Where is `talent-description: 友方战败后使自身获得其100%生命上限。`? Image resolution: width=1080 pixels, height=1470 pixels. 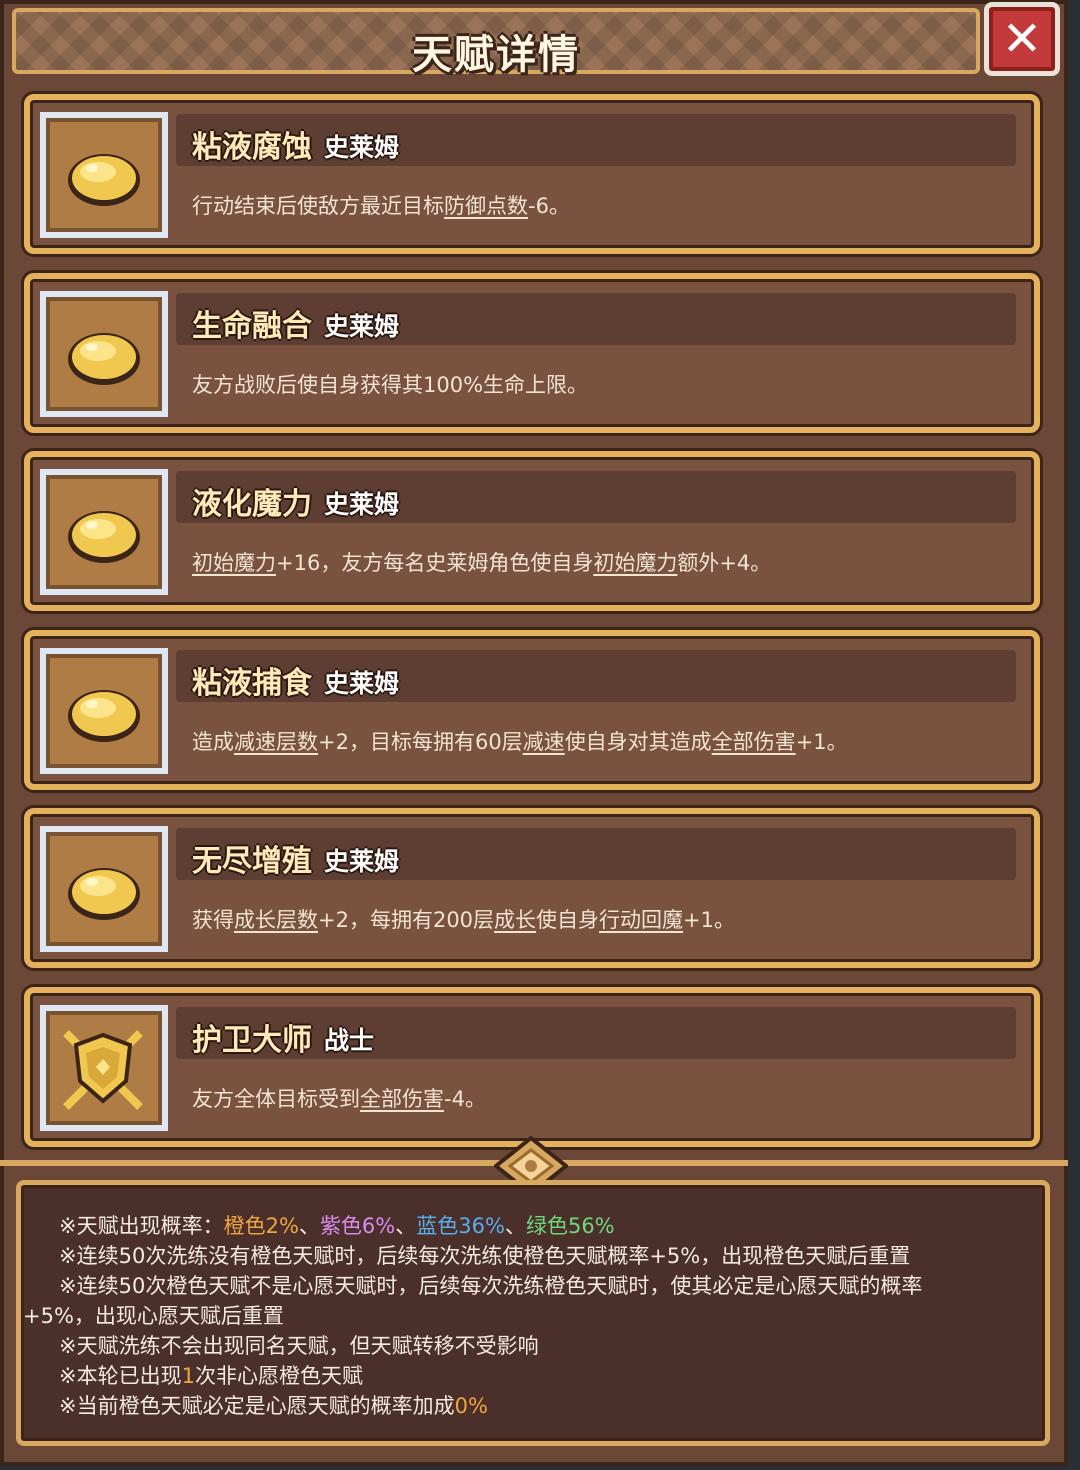 talent-description: 友方战败后使自身获得其100%生命上限。 is located at coordinates (602, 384).